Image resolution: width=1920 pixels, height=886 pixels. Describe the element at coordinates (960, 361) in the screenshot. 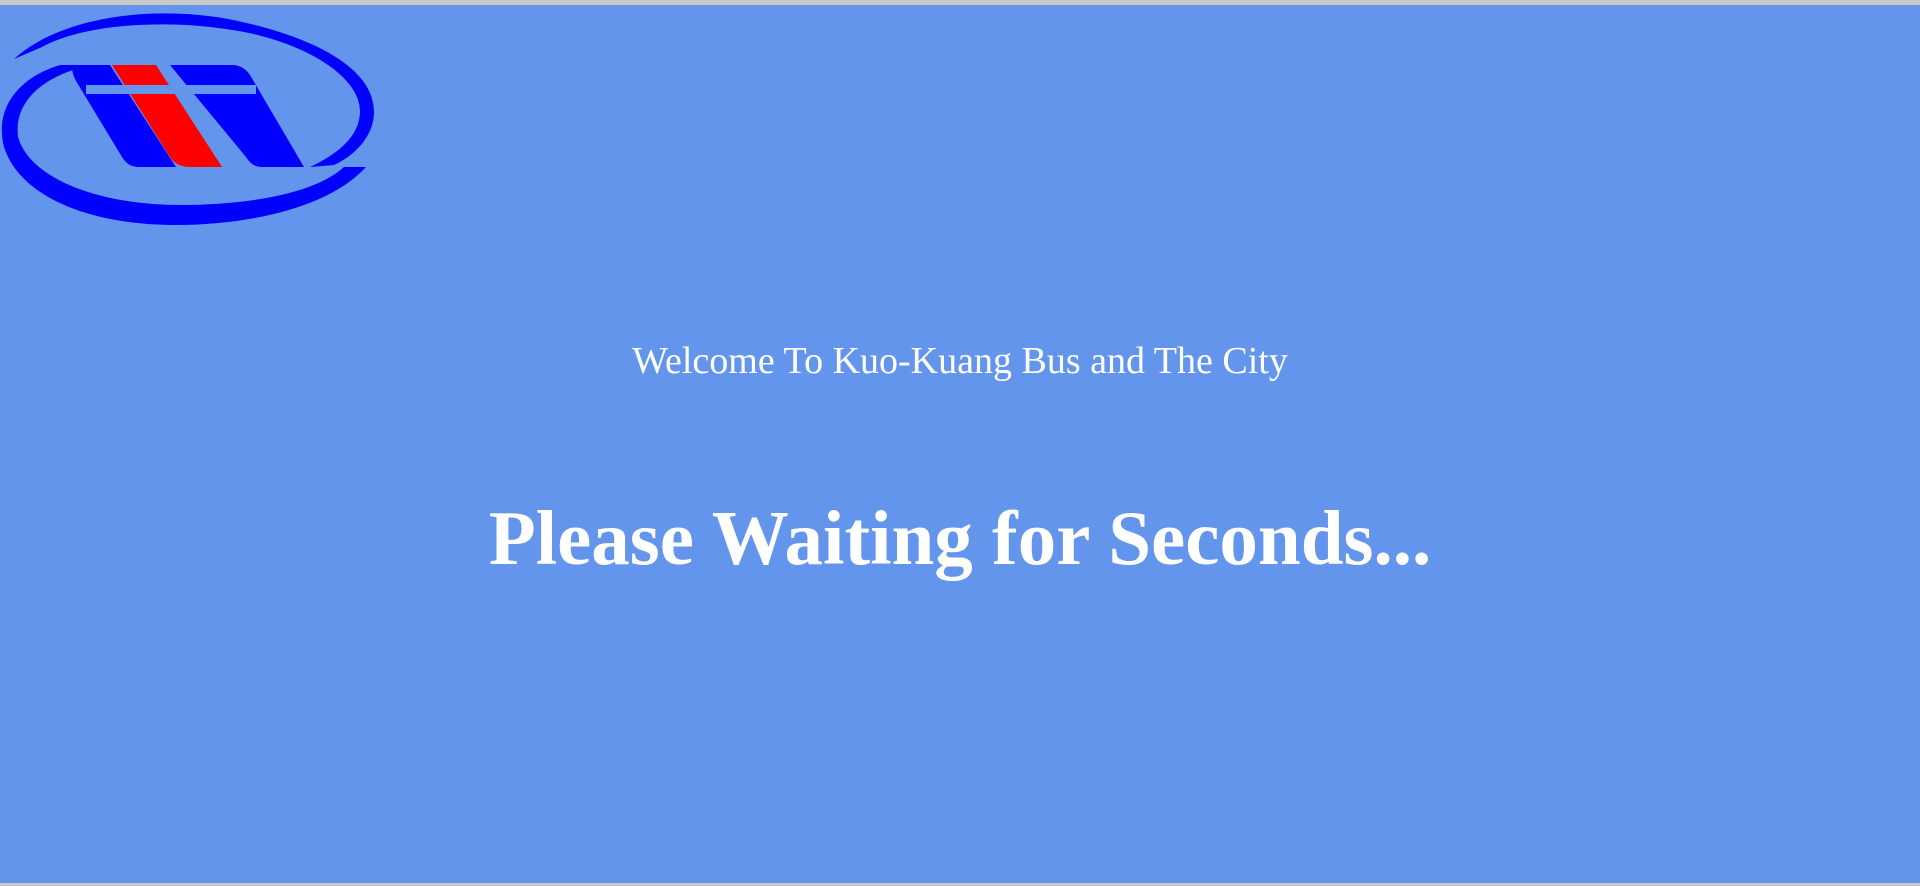

I see `welcome-message: Welcome To Kuo-Kuang Bus and The City` at that location.